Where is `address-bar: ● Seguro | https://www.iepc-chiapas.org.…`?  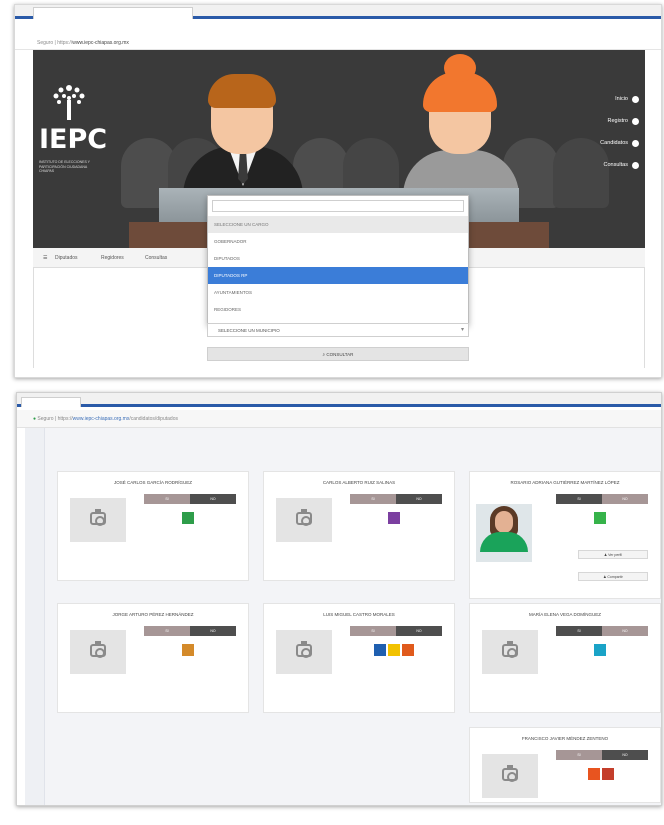
address-bar: ● Seguro | https://www.iepc-chiapas.org.… is located at coordinates (339, 419).